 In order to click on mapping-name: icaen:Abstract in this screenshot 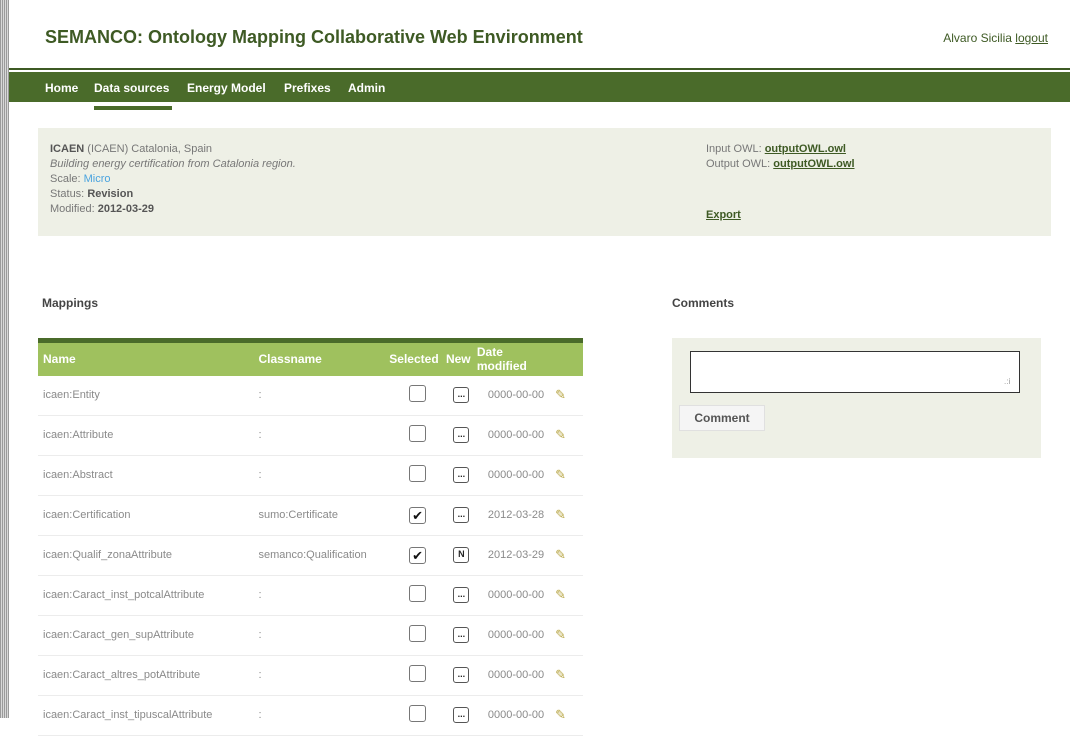, I will do `click(148, 475)`.